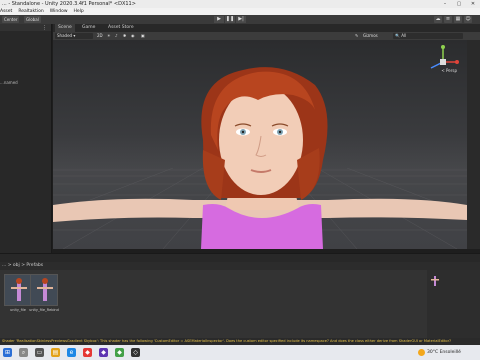  What do you see at coordinates (443, 62) in the screenshot?
I see `orientation-gizmo` at bounding box center [443, 62].